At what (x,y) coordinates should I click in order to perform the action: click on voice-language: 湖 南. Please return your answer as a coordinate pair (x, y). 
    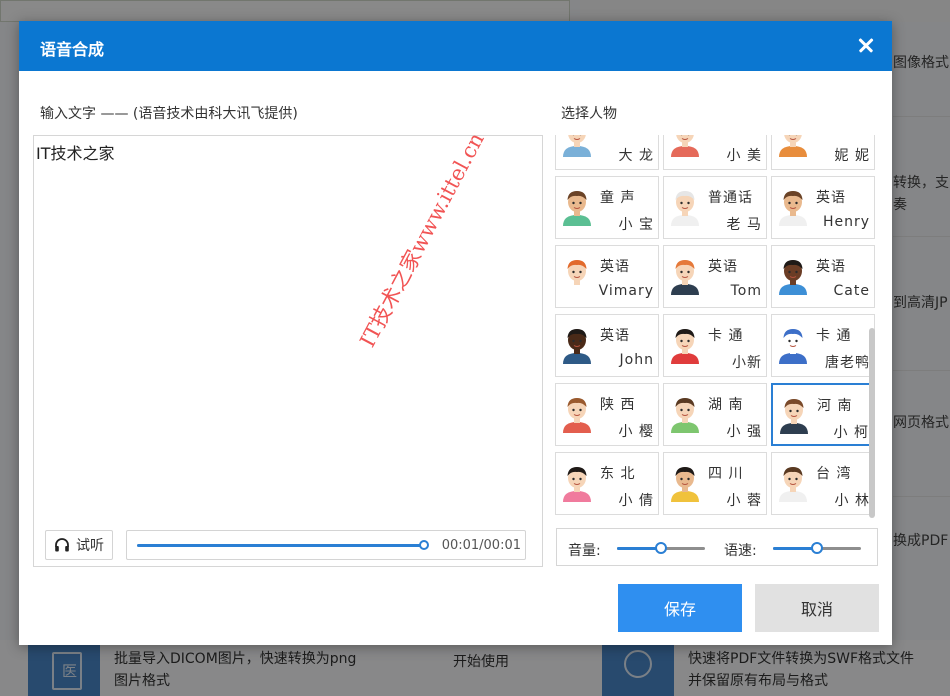
    Looking at the image, I should click on (726, 405).